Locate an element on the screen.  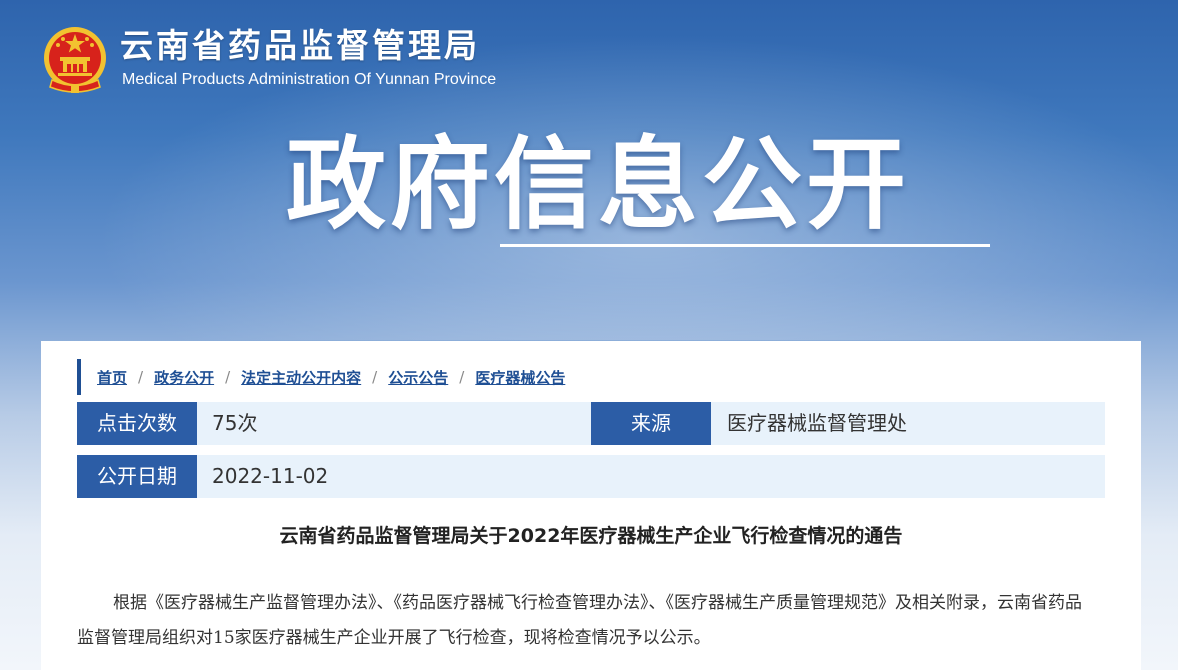
site-title: 云南省药品监督管理局 is located at coordinates (300, 45).